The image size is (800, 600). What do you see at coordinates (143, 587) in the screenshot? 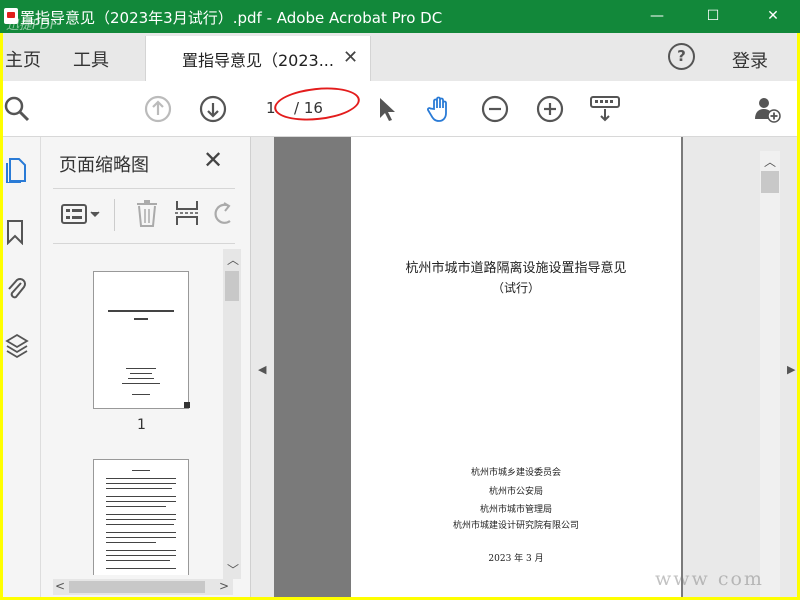
I see `panel-horizontal-scrollbar: < >` at bounding box center [143, 587].